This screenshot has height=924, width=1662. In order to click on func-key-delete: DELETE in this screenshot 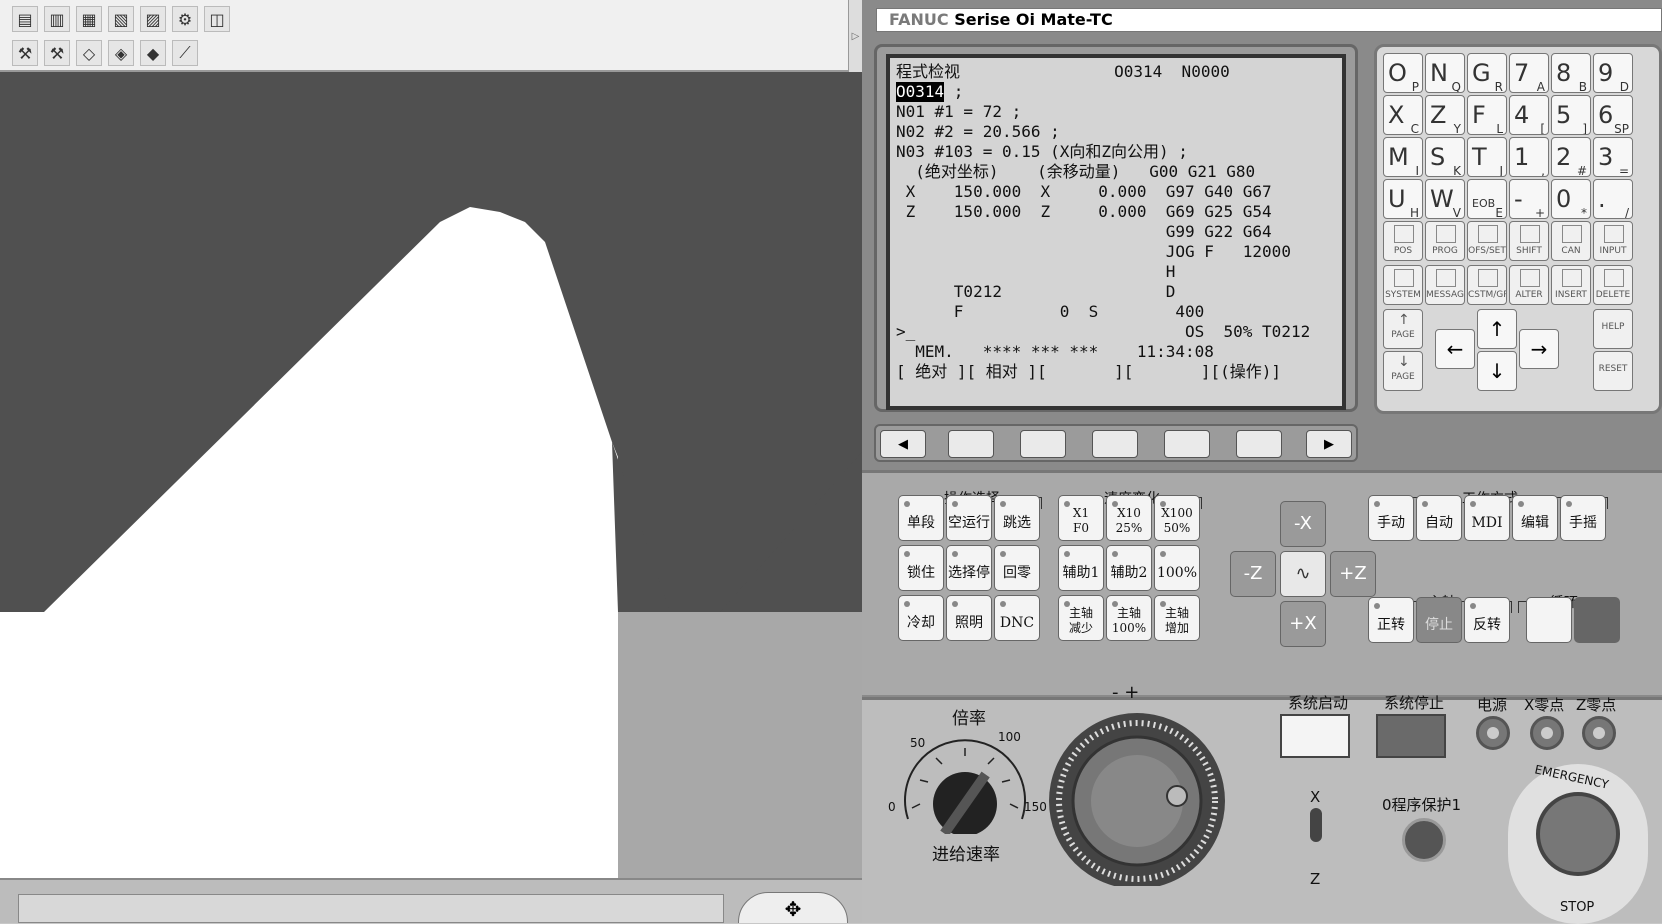, I will do `click(1613, 285)`.